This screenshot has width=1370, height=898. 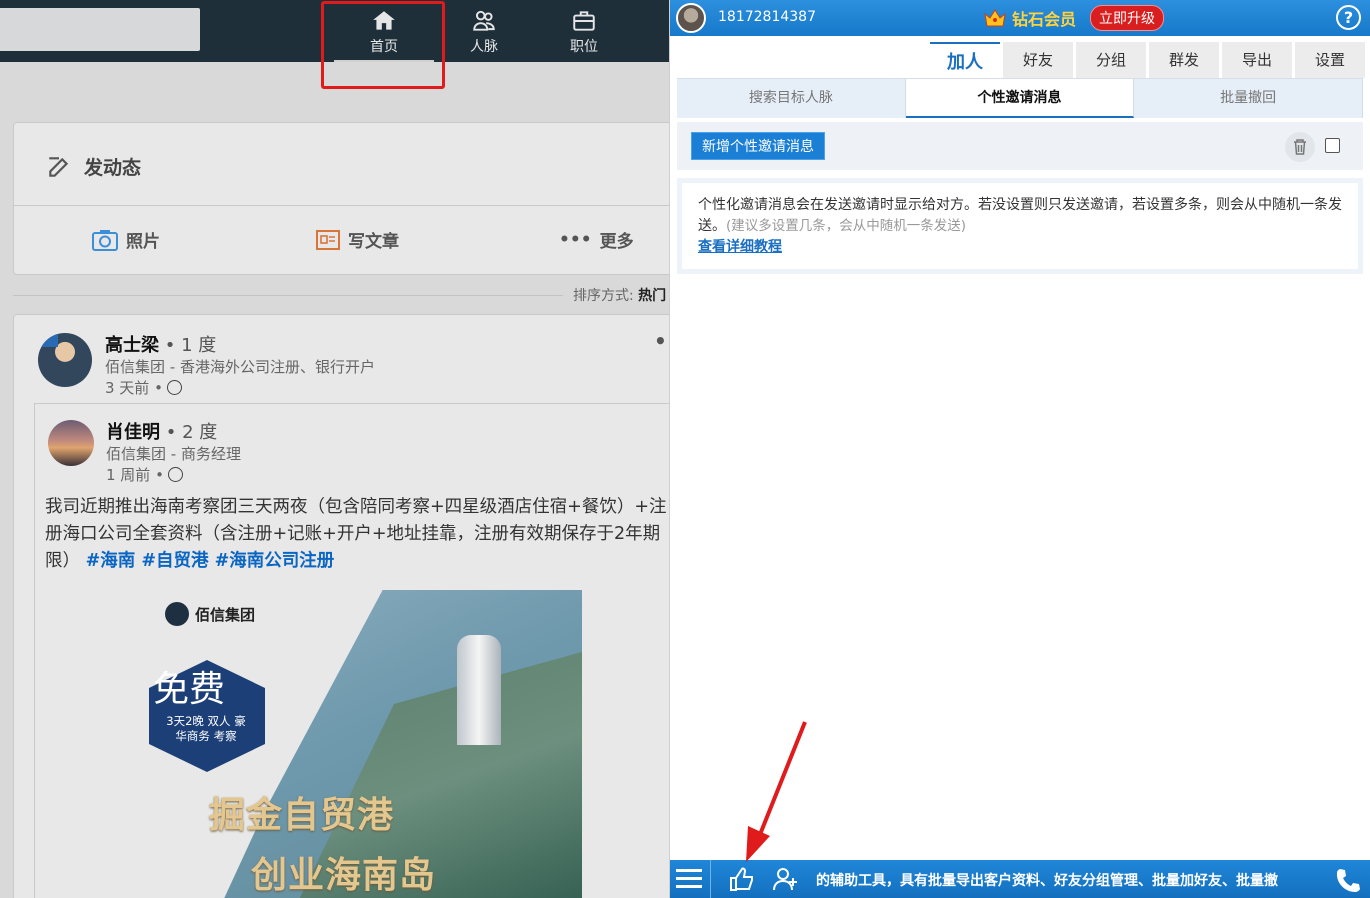 What do you see at coordinates (1348, 17) in the screenshot?
I see `help-icon: ?` at bounding box center [1348, 17].